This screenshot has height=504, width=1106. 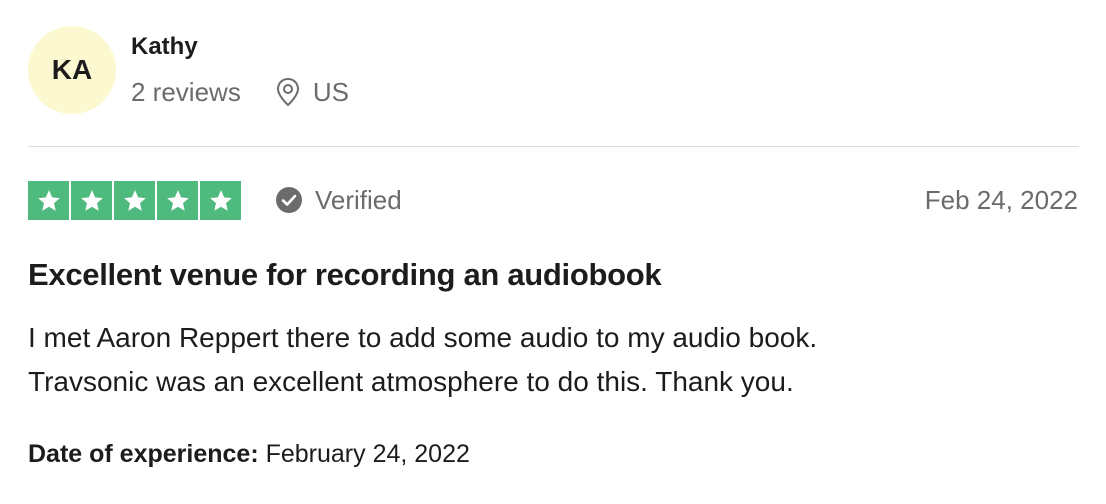 I want to click on date-of-experience: Date of experience: February 24, 2022, so click(x=249, y=454).